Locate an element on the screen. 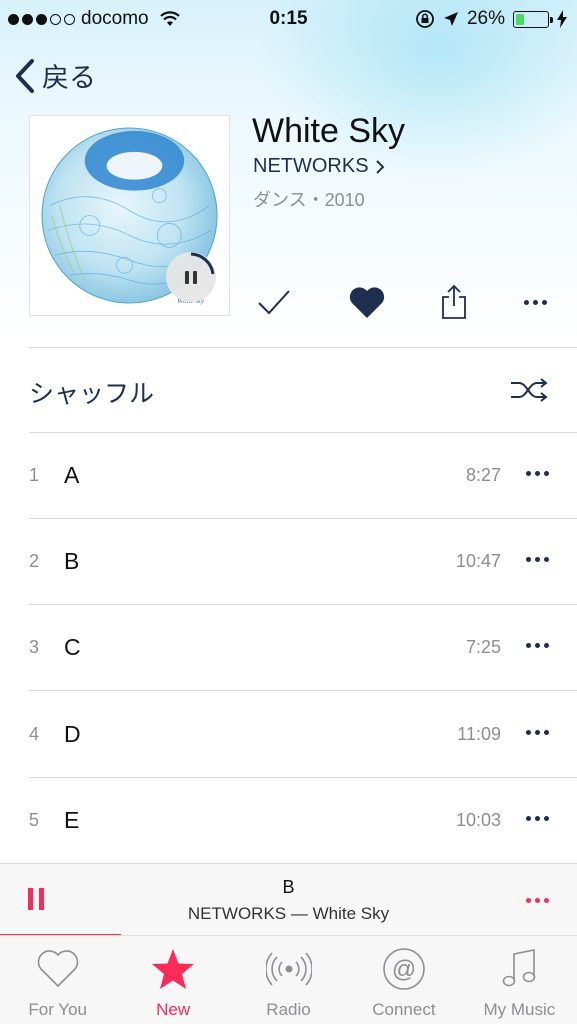  track-duration: 10:47 is located at coordinates (478, 561).